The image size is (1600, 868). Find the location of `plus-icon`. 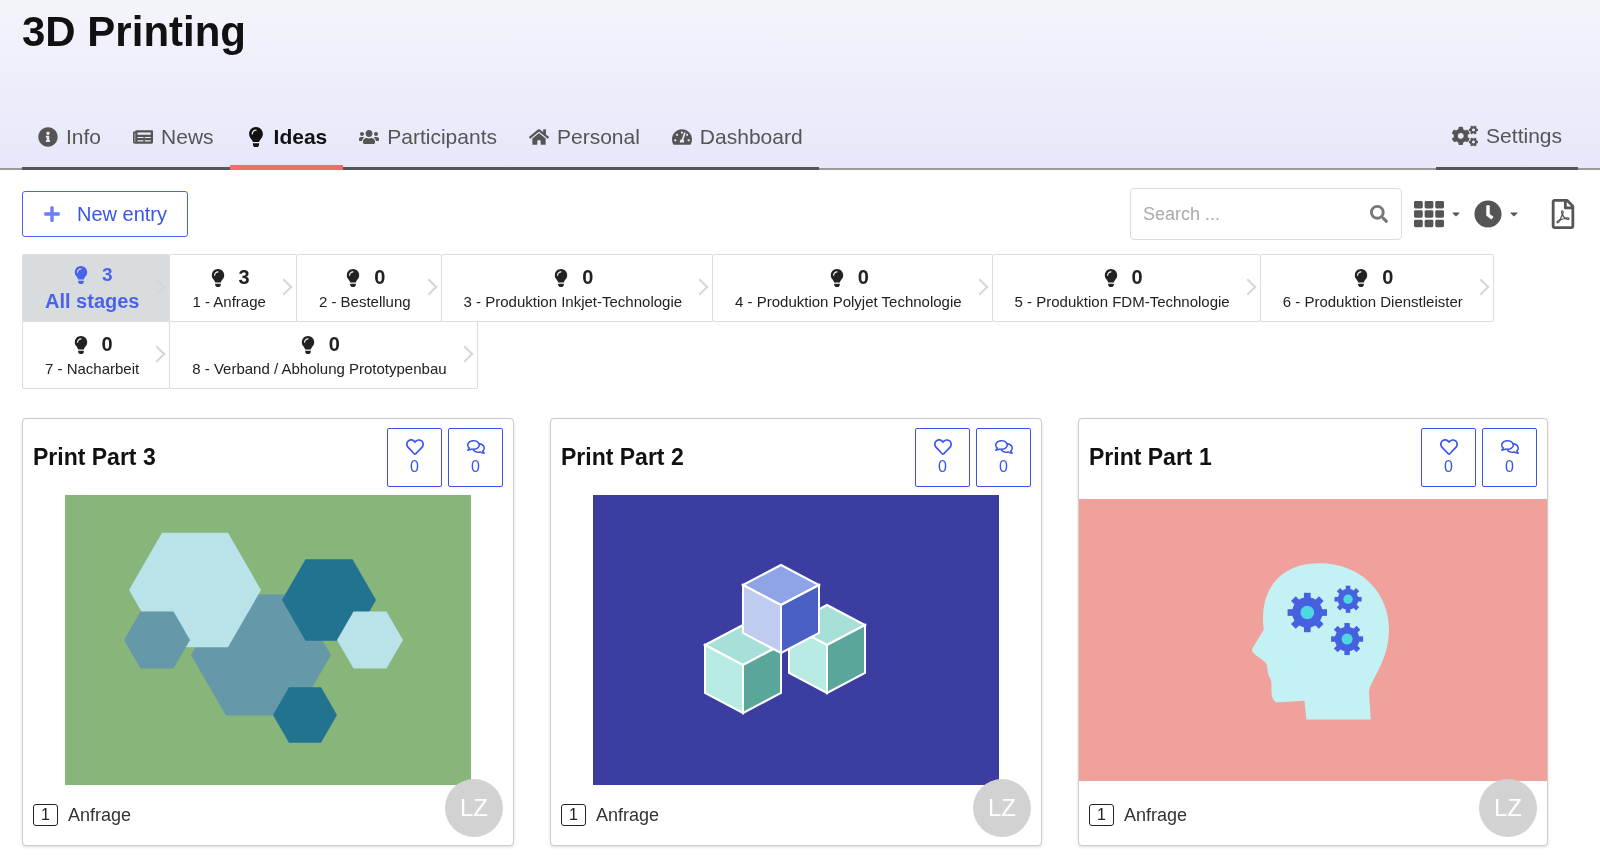

plus-icon is located at coordinates (52, 214).